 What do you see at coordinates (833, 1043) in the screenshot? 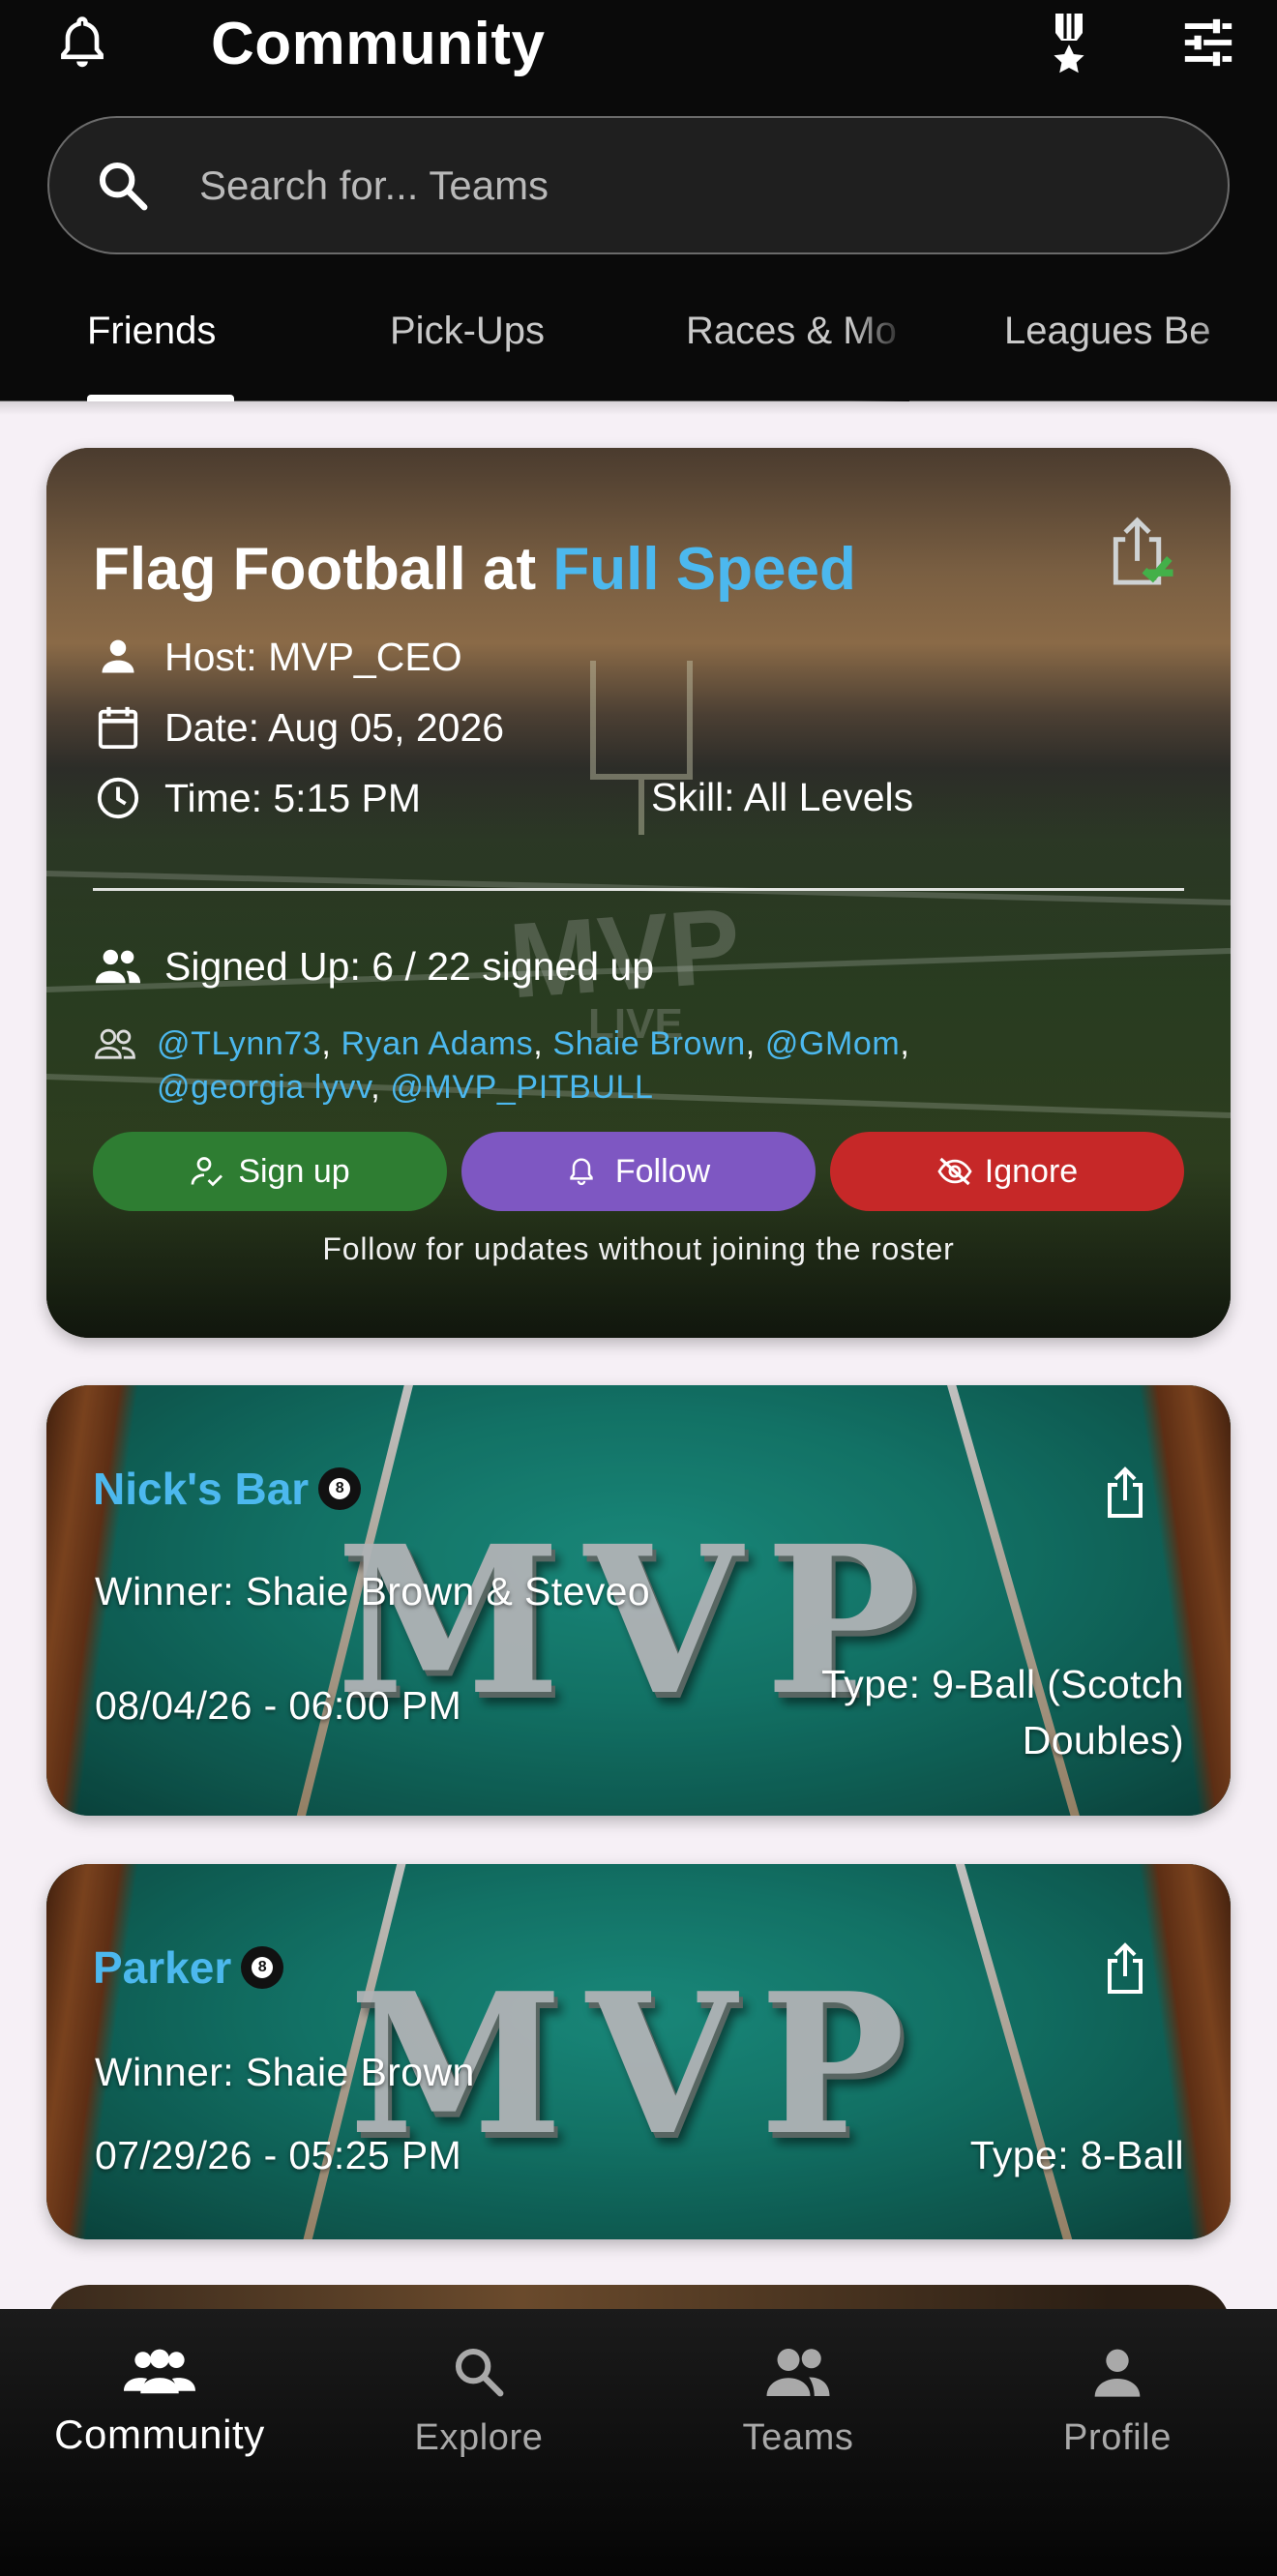
I see `participant-link: @GMom` at bounding box center [833, 1043].